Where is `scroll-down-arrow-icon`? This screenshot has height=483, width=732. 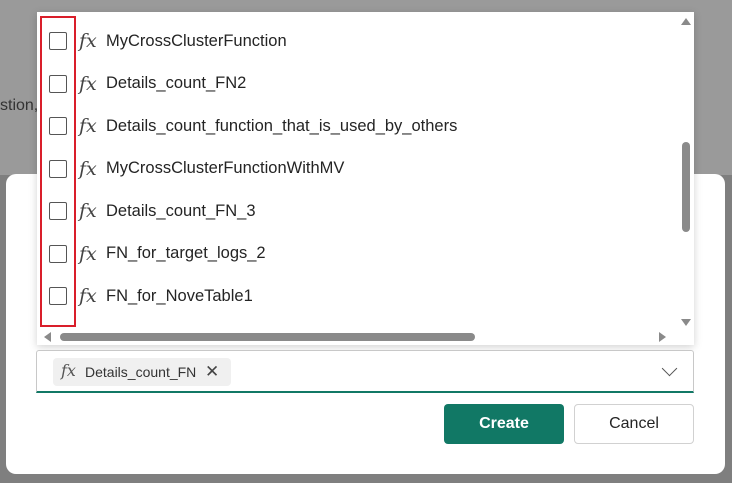
scroll-down-arrow-icon is located at coordinates (686, 322).